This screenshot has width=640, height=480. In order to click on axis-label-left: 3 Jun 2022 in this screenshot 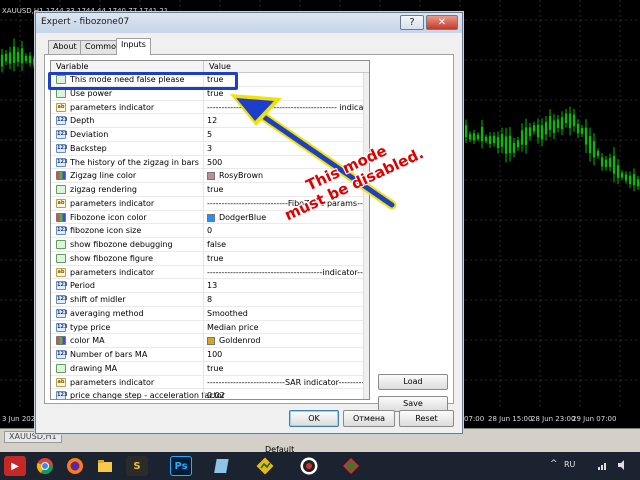, I will do `click(21, 419)`.